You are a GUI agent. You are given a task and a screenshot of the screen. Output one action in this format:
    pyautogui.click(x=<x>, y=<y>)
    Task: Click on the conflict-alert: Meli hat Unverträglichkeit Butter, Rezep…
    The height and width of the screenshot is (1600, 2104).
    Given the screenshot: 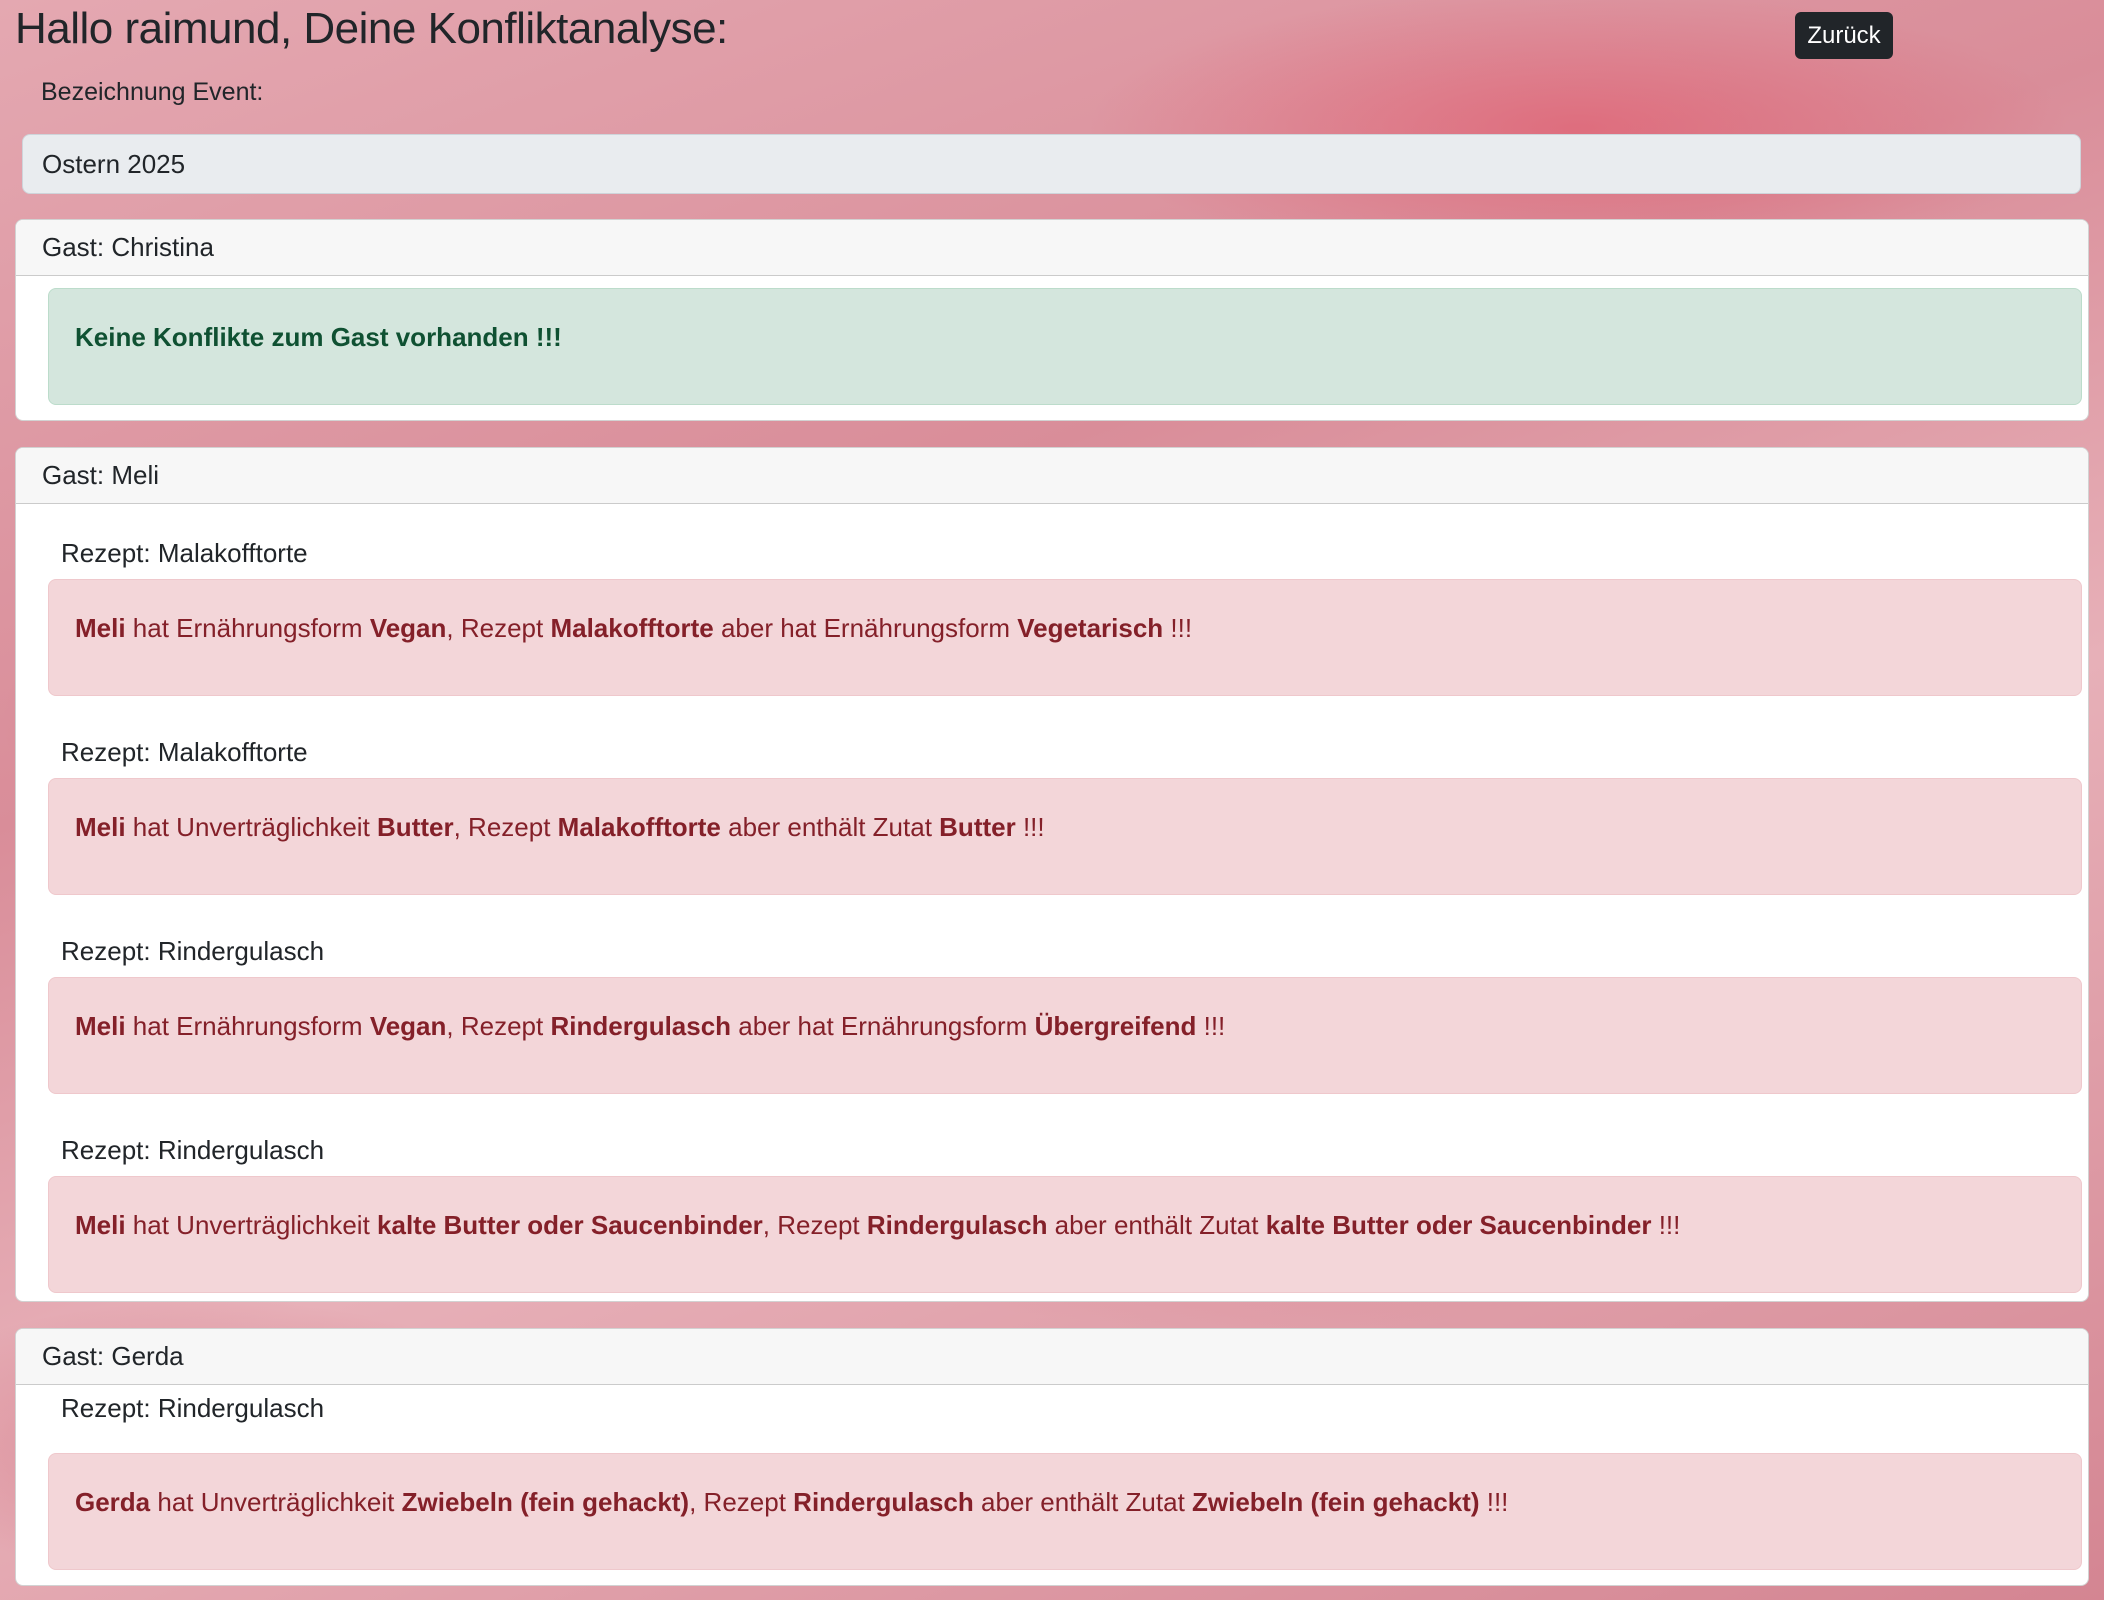 What is the action you would take?
    pyautogui.click(x=1065, y=836)
    